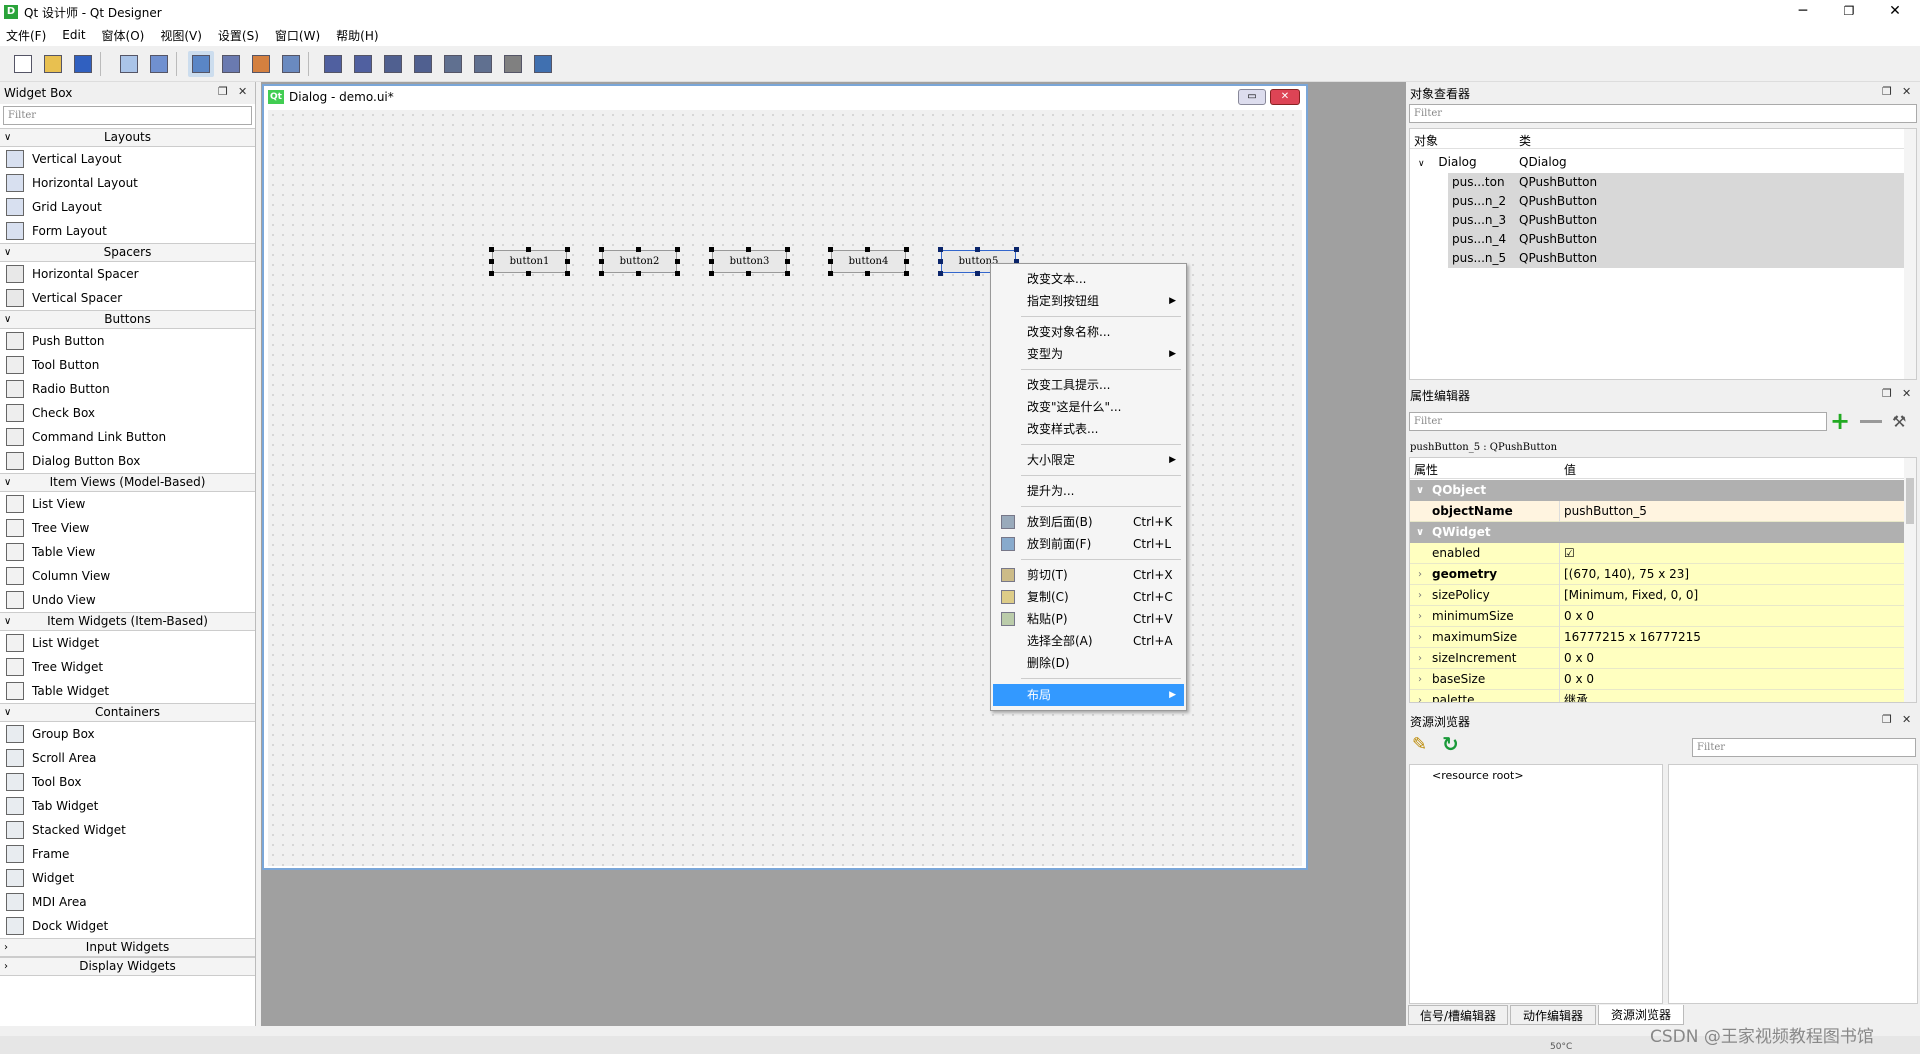 The height and width of the screenshot is (1054, 1920). I want to click on category-header: › Display Widgets, so click(127, 966).